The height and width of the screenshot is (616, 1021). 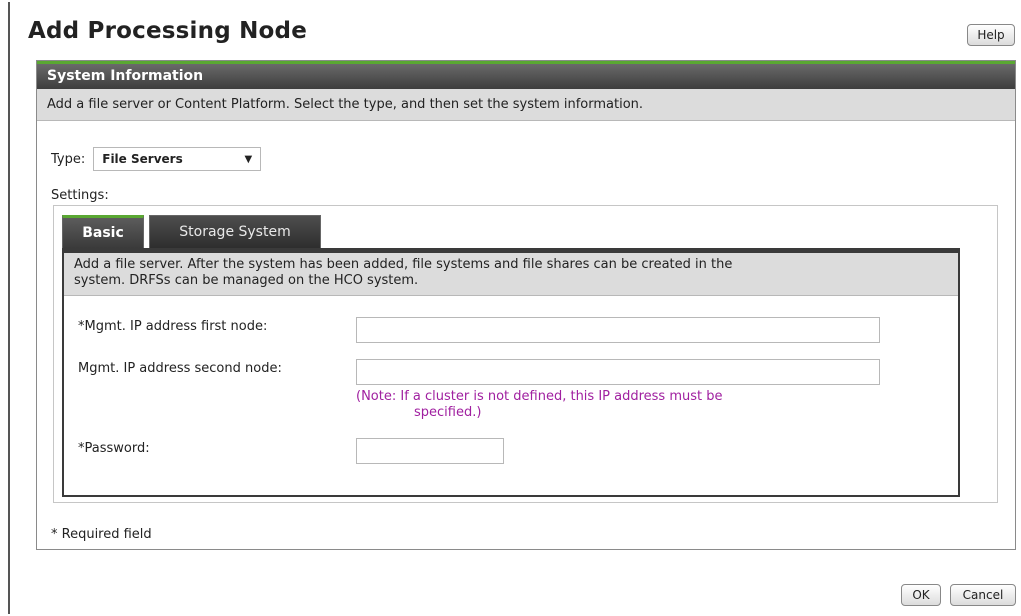 I want to click on password-label: *Password:, so click(x=114, y=448).